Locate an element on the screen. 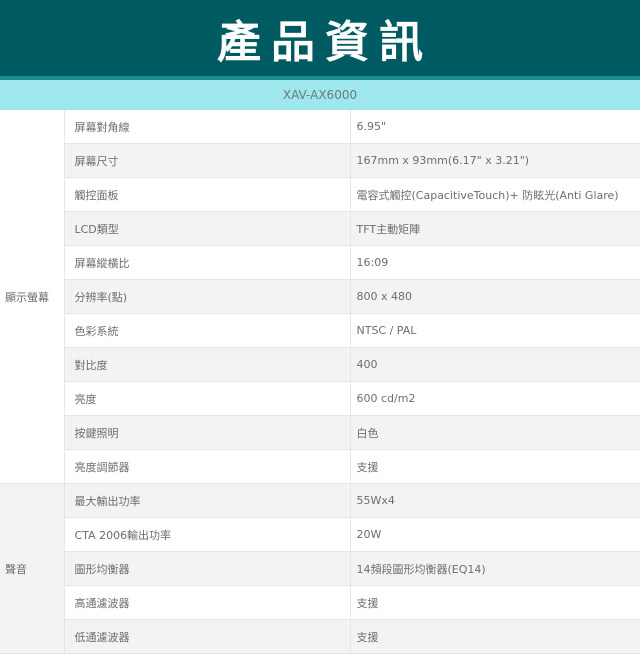  group-label-display: 顯示螢幕 is located at coordinates (32, 297).